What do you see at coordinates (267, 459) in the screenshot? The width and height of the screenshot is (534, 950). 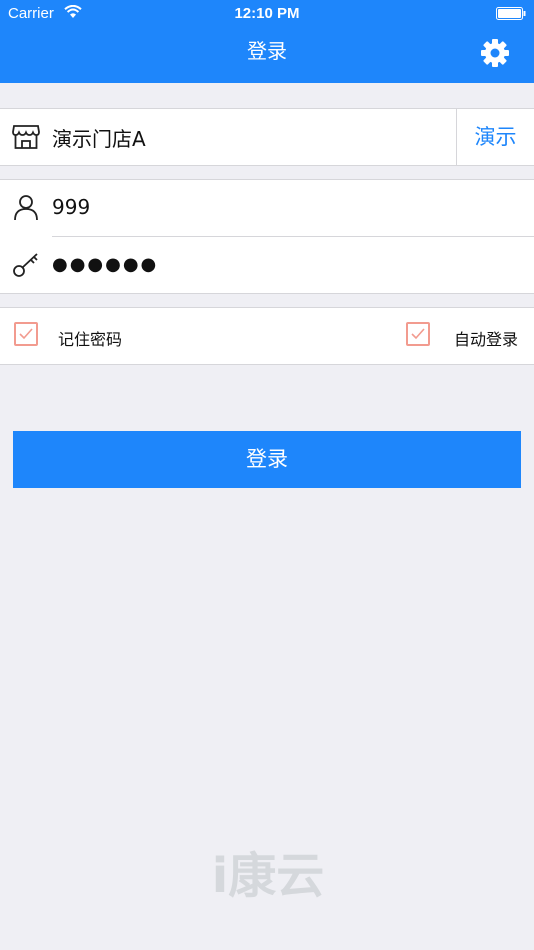 I see `login-button: 登录` at bounding box center [267, 459].